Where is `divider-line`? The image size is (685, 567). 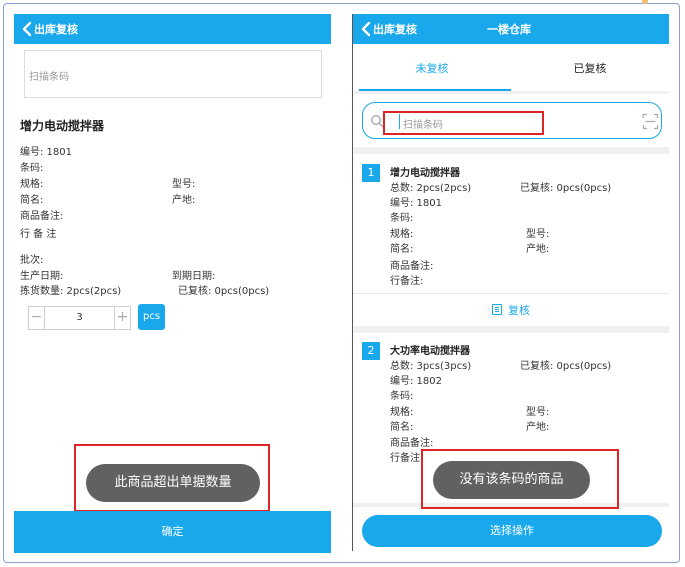
divider-line is located at coordinates (511, 293).